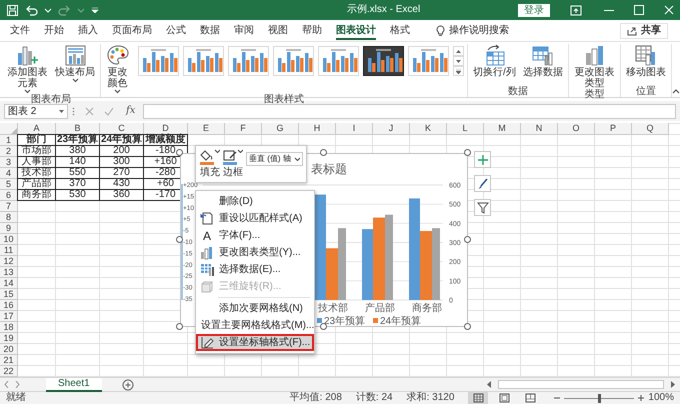 The image size is (680, 404). Describe the element at coordinates (280, 129) in the screenshot. I see `column-header: G` at that location.